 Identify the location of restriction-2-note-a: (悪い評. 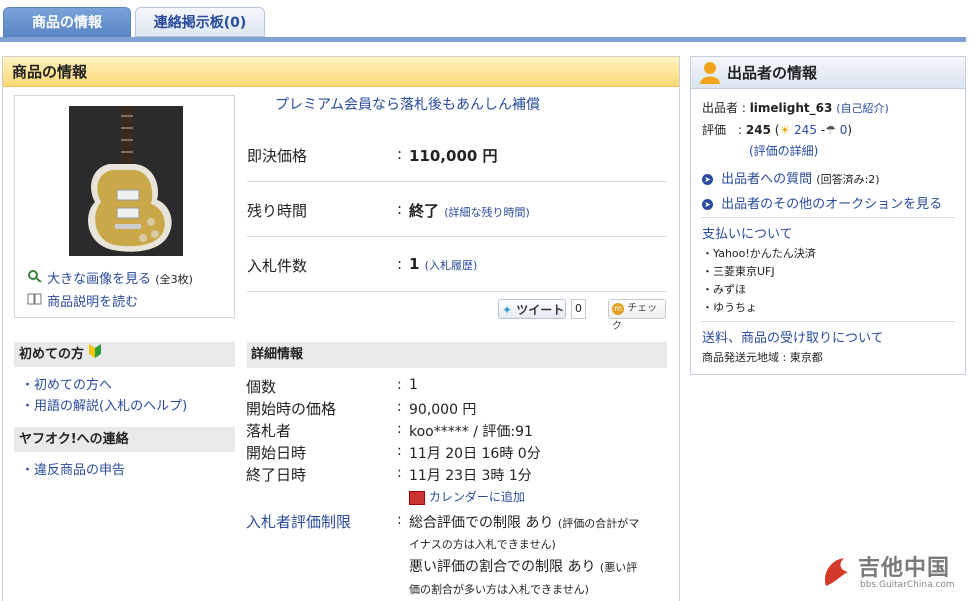
(618, 567).